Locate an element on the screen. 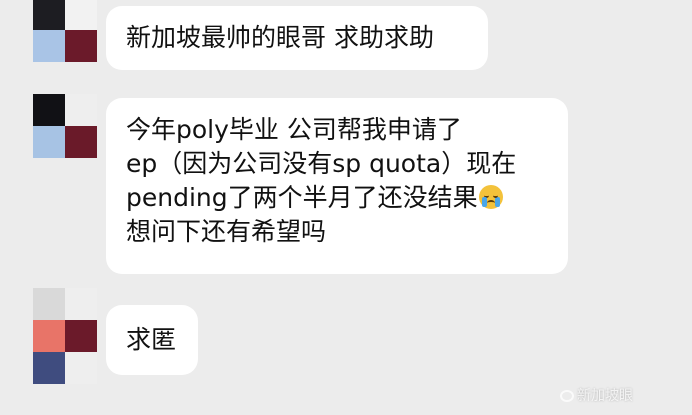 The height and width of the screenshot is (415, 692). message-text: ep（因为公司没有sp quota）现在 is located at coordinates (321, 163).